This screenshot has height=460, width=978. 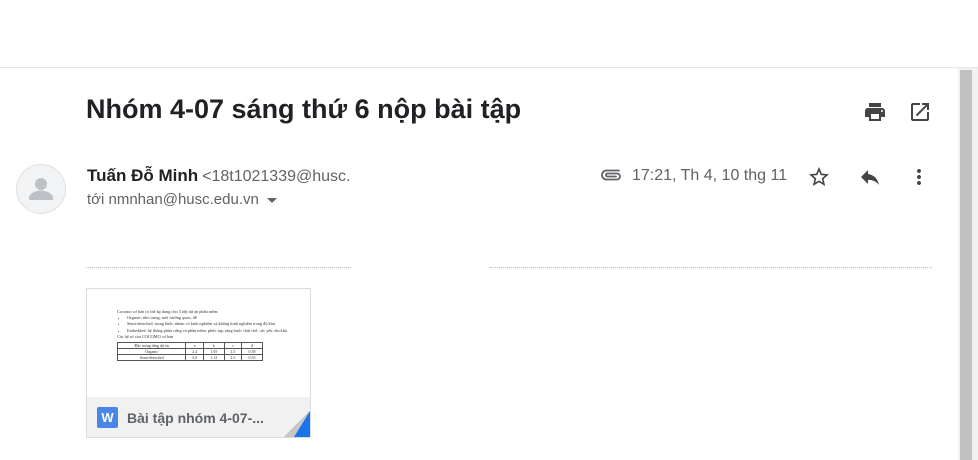 What do you see at coordinates (875, 112) in the screenshot?
I see `print-icon` at bounding box center [875, 112].